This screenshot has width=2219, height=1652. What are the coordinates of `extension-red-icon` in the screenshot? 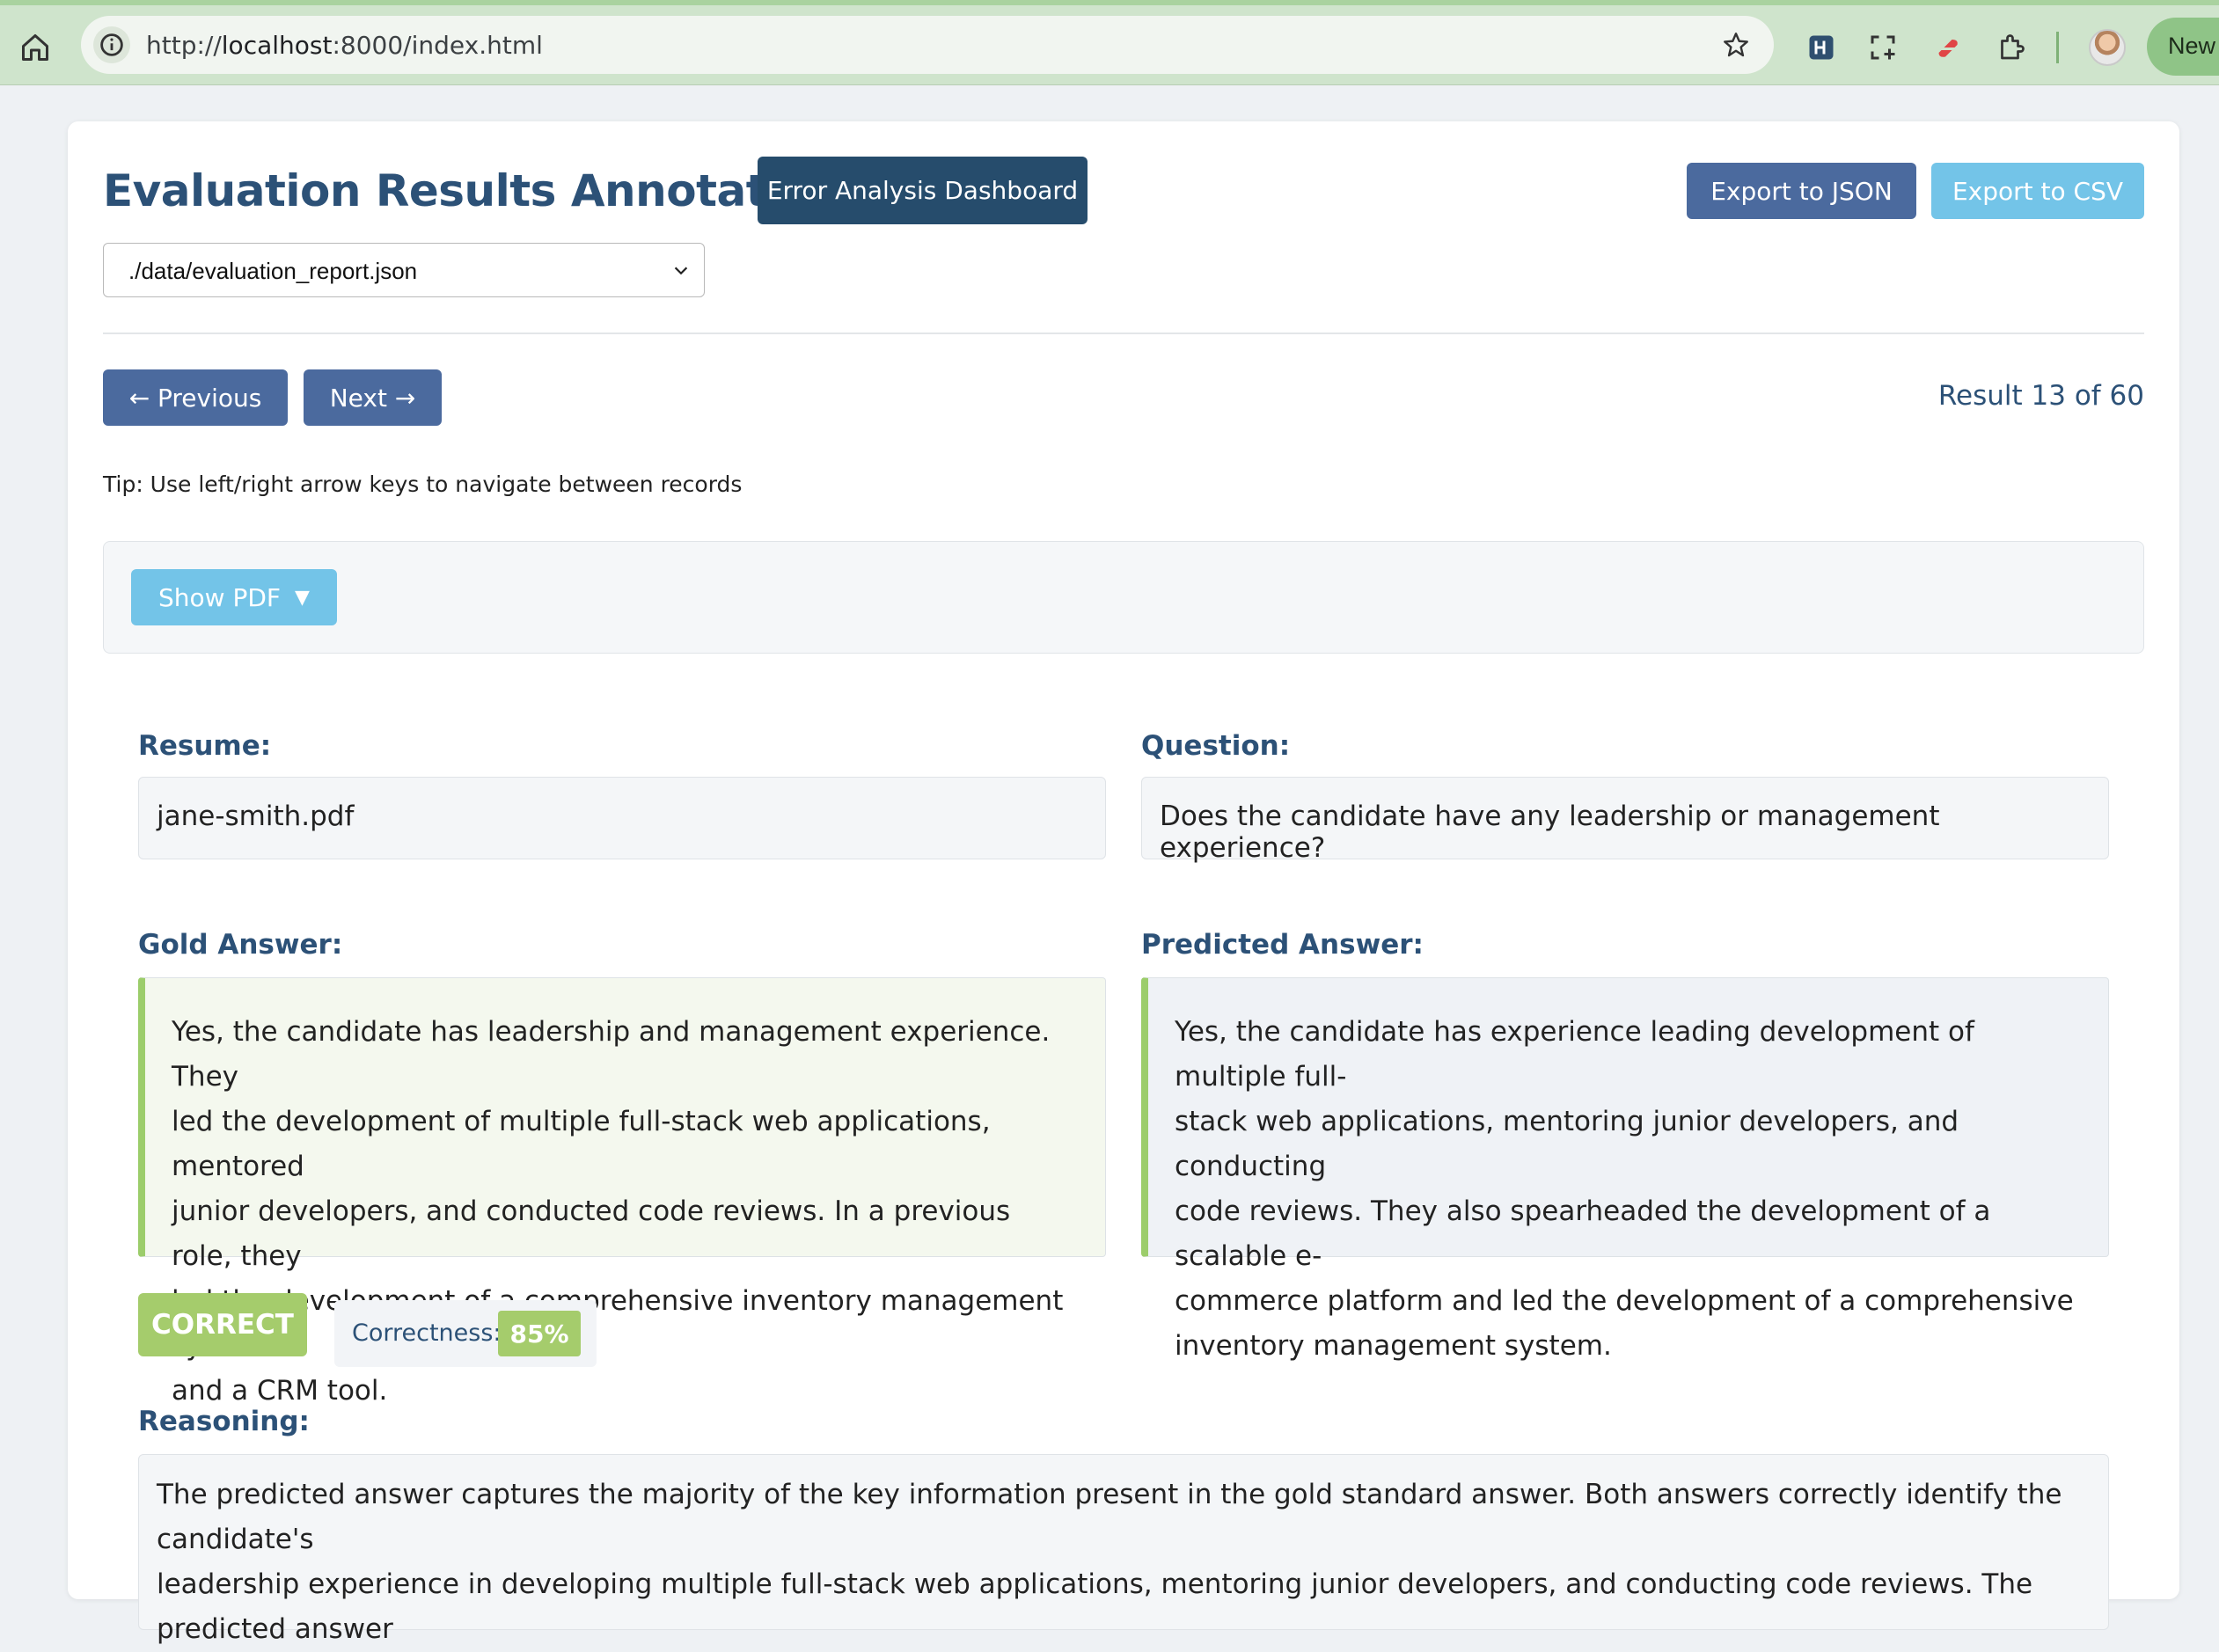 It's located at (1948, 48).